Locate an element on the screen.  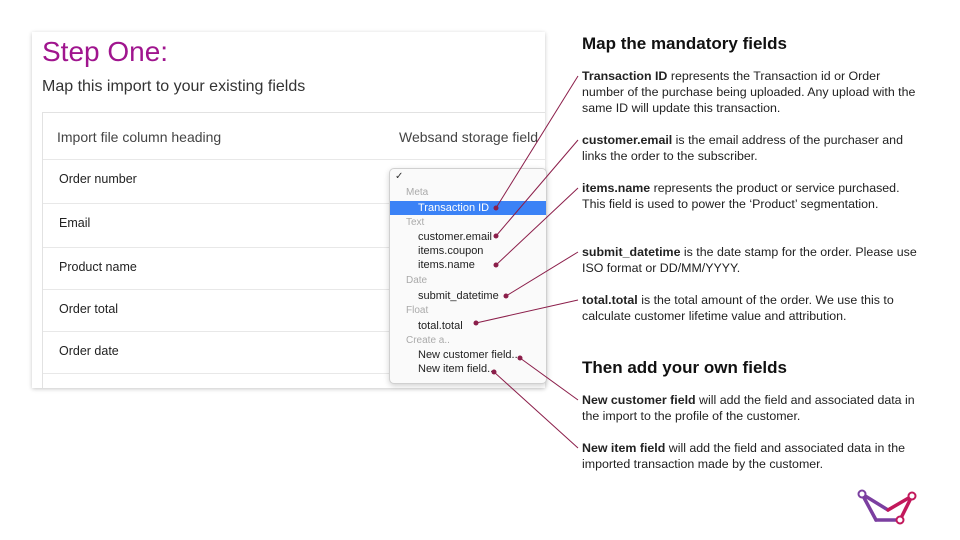
websand-logo-icon is located at coordinates (887, 507).